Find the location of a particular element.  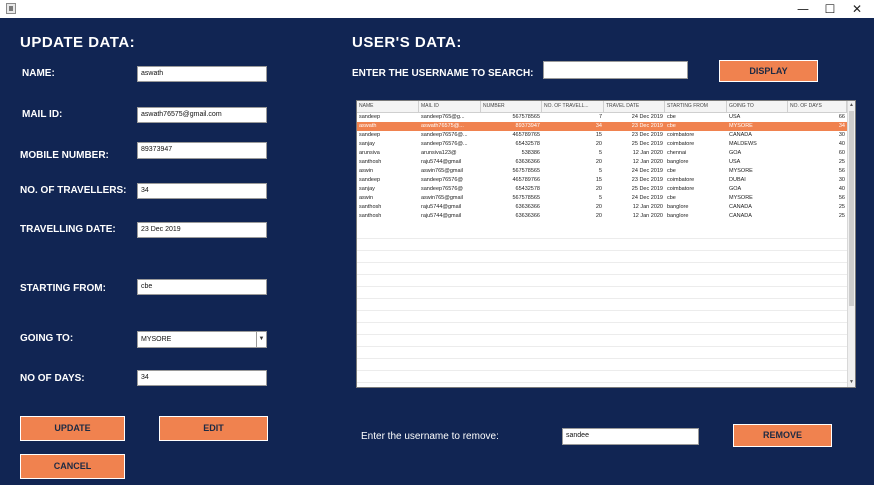

column-header: MAIL ID is located at coordinates (450, 106).